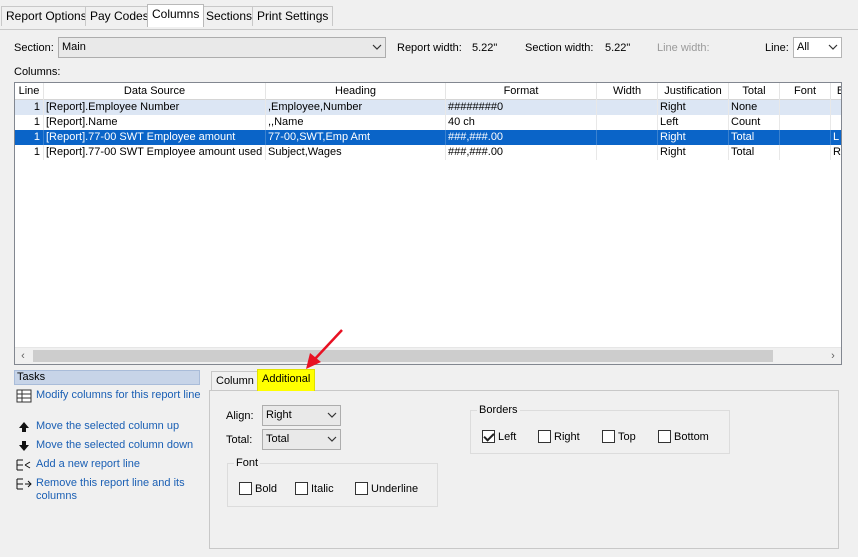 The height and width of the screenshot is (557, 858). I want to click on add-line-icon, so click(23, 465).